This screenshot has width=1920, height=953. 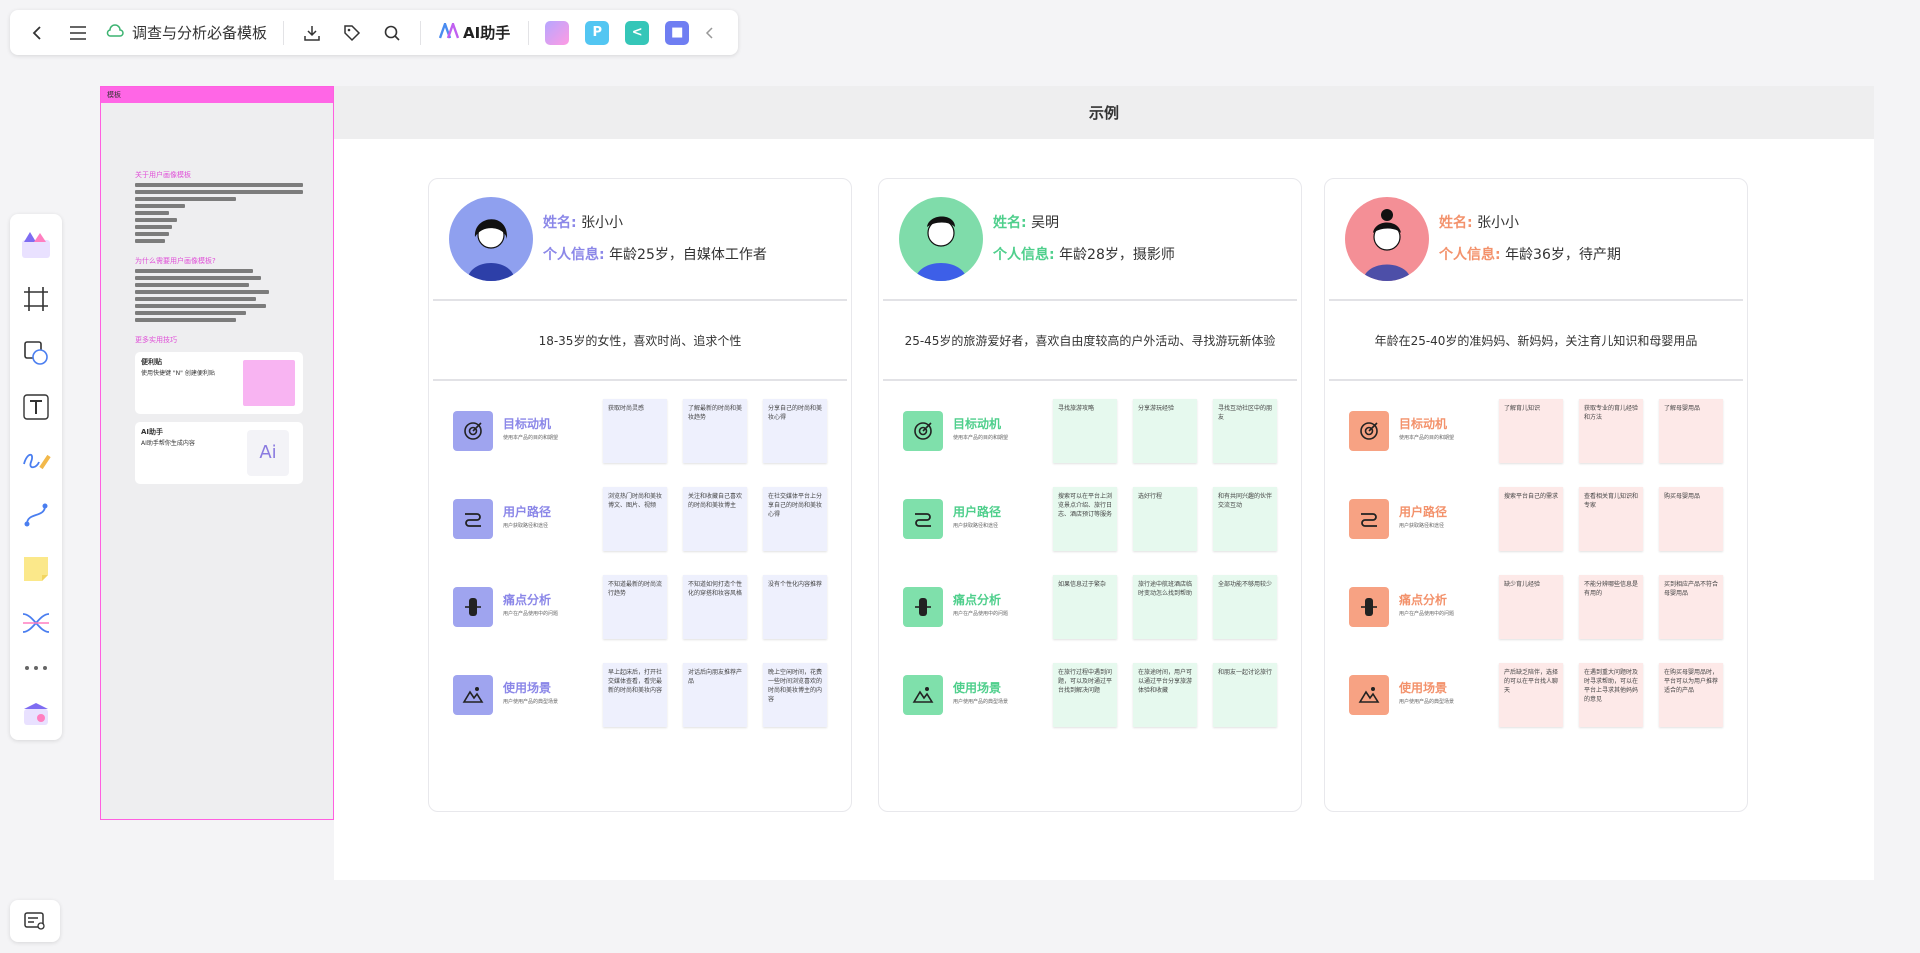 What do you see at coordinates (36, 353) in the screenshot?
I see `shape-tool-icon` at bounding box center [36, 353].